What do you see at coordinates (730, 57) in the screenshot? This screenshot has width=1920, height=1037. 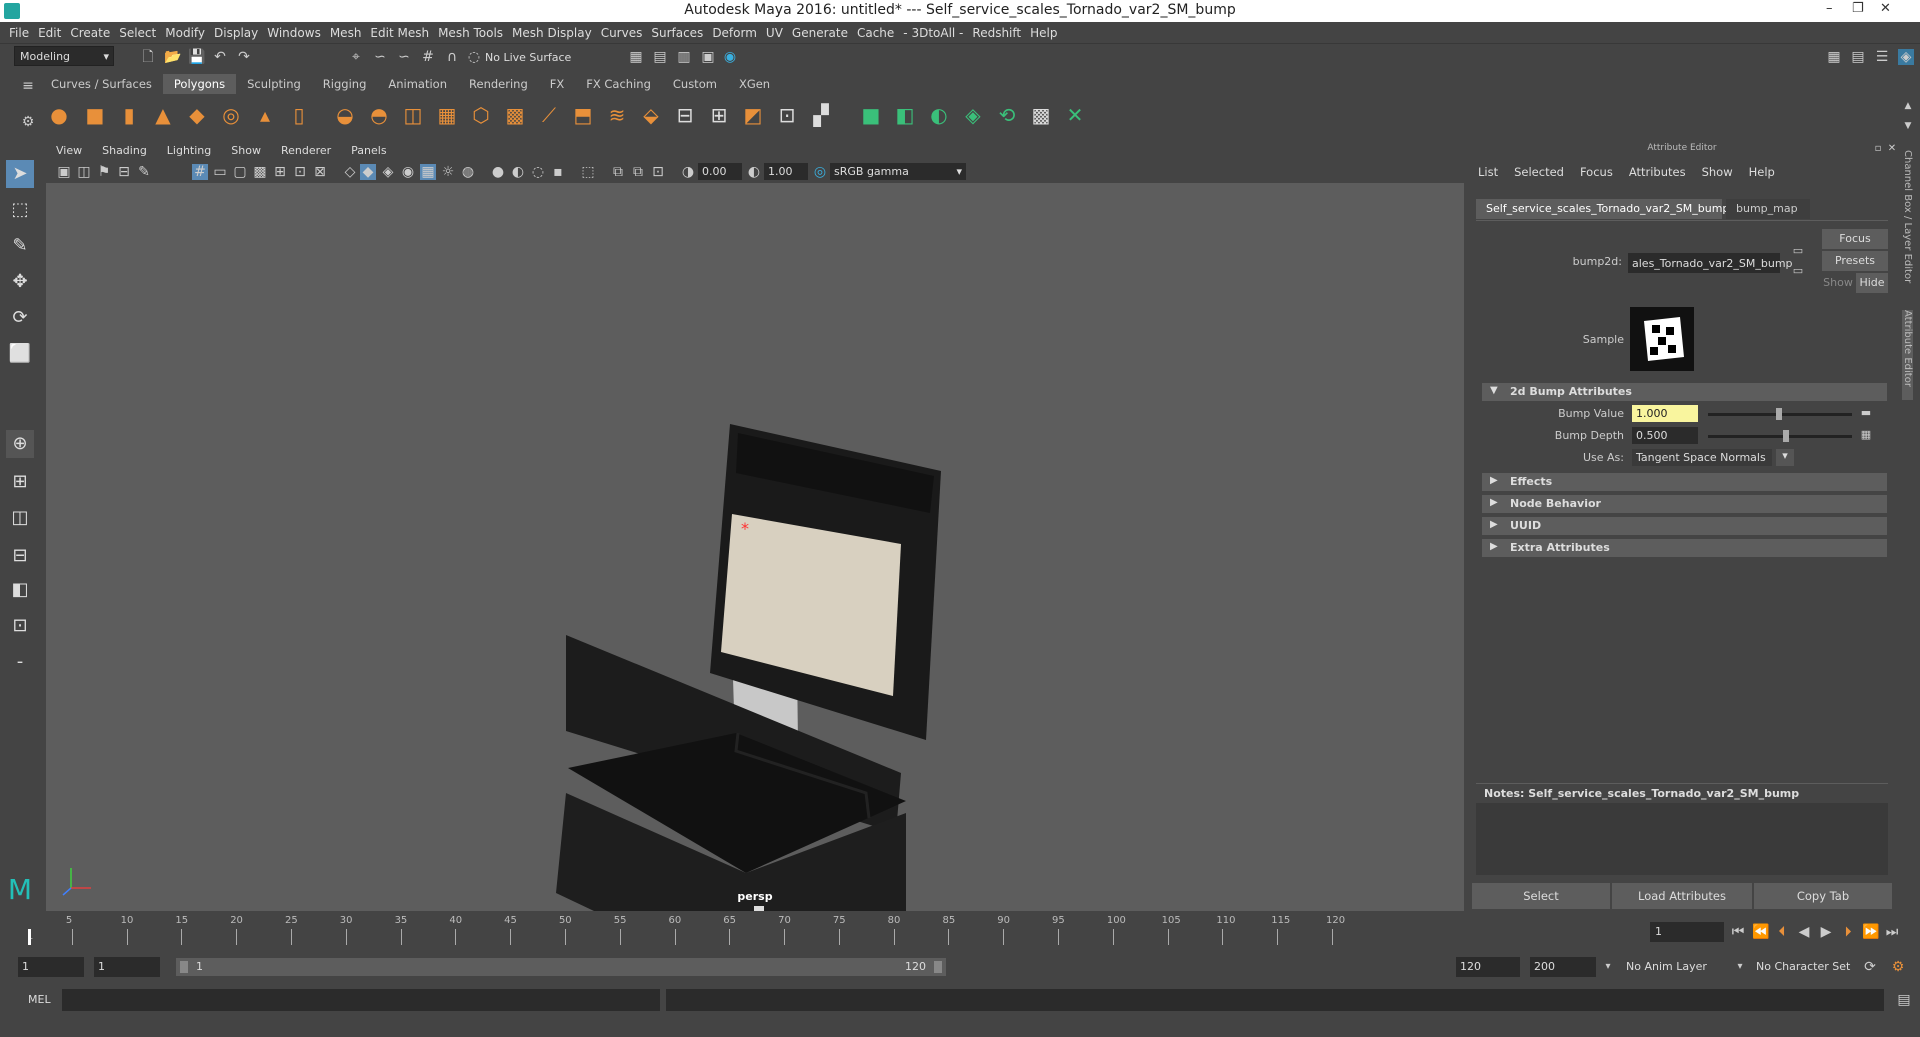 I see `hypershade-icon: ◉` at bounding box center [730, 57].